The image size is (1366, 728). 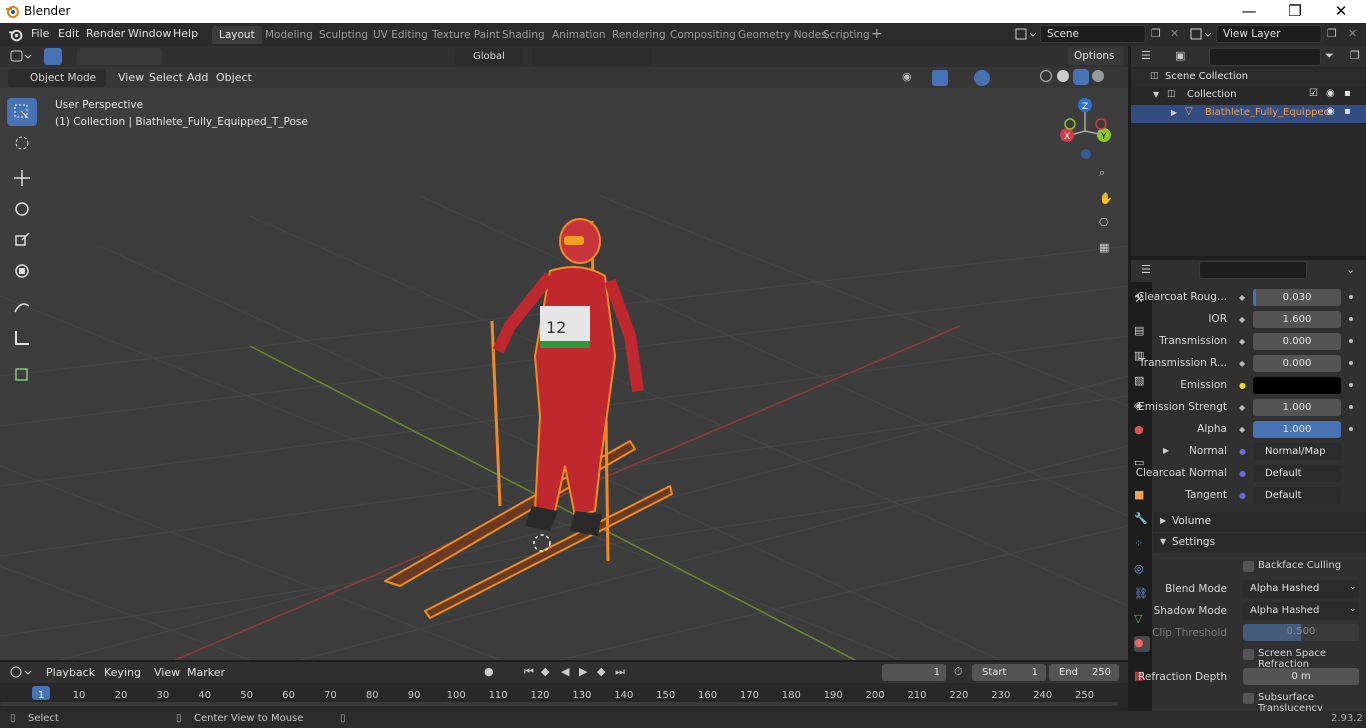 I want to click on volume-panel-header: ▶ Volume, so click(x=1259, y=522).